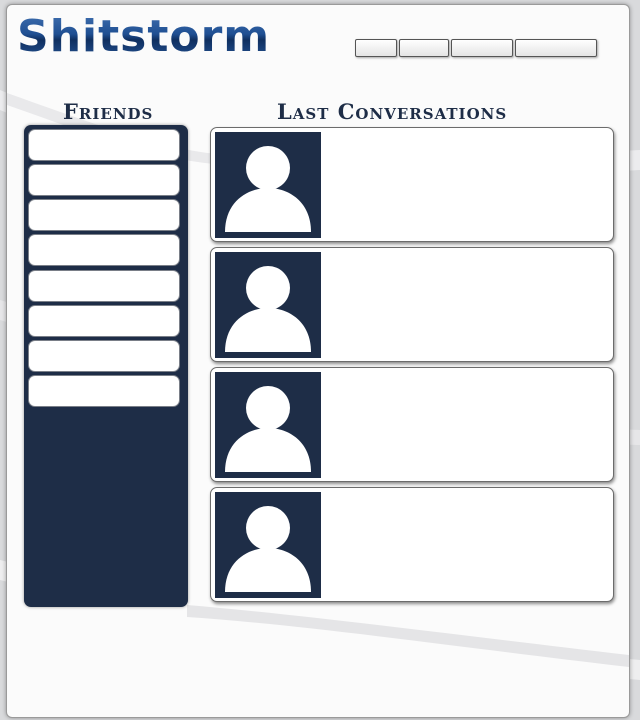 This screenshot has width=640, height=720. Describe the element at coordinates (108, 111) in the screenshot. I see `friends-heading: Friends` at that location.